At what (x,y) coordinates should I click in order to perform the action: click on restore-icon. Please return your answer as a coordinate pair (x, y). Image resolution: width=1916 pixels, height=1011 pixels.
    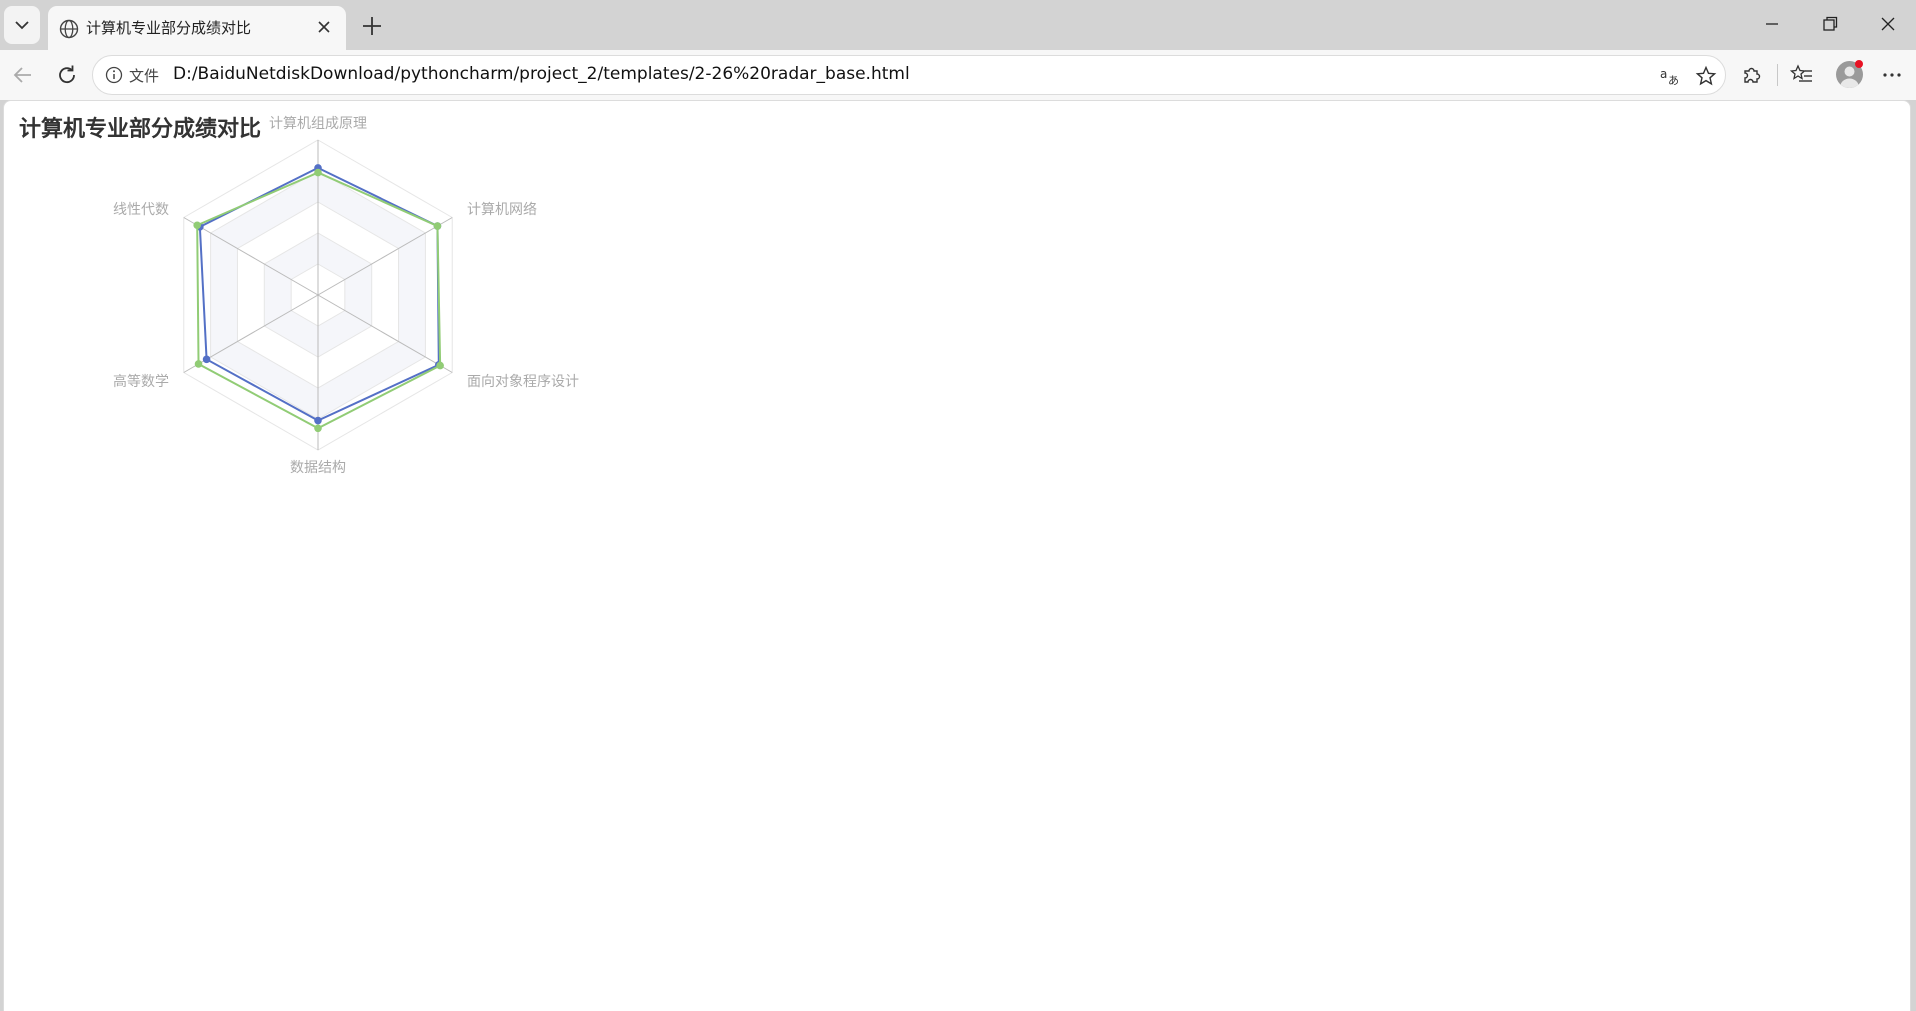
    Looking at the image, I should click on (1830, 24).